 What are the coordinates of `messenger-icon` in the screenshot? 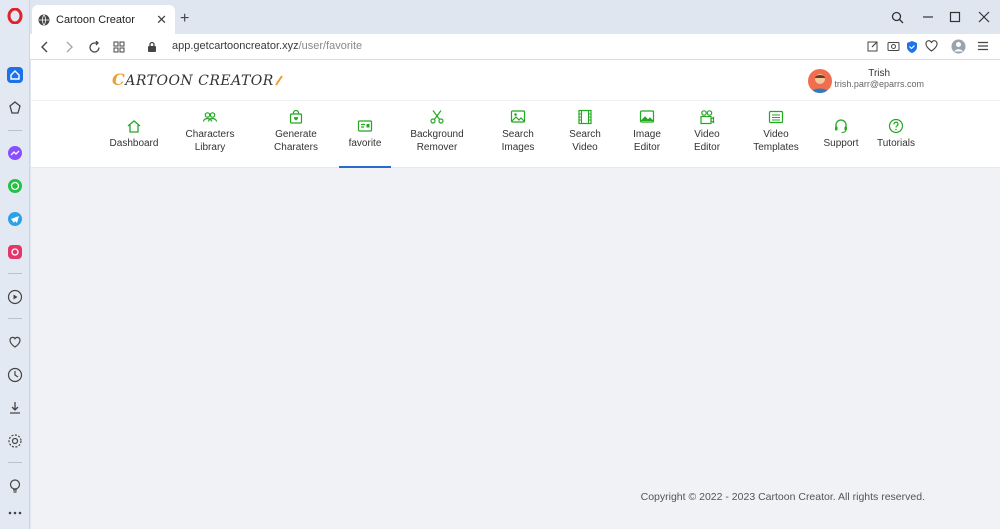 It's located at (15, 153).